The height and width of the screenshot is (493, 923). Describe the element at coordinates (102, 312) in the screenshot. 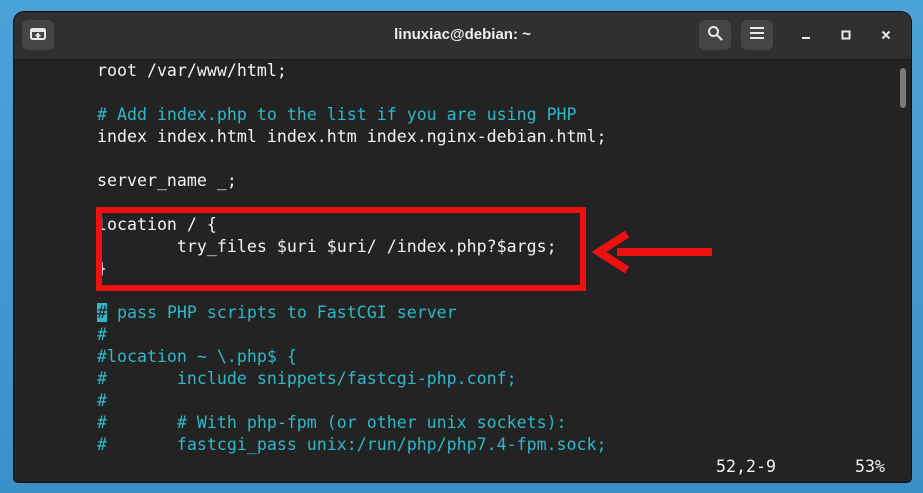

I see `text-cursor: #` at that location.